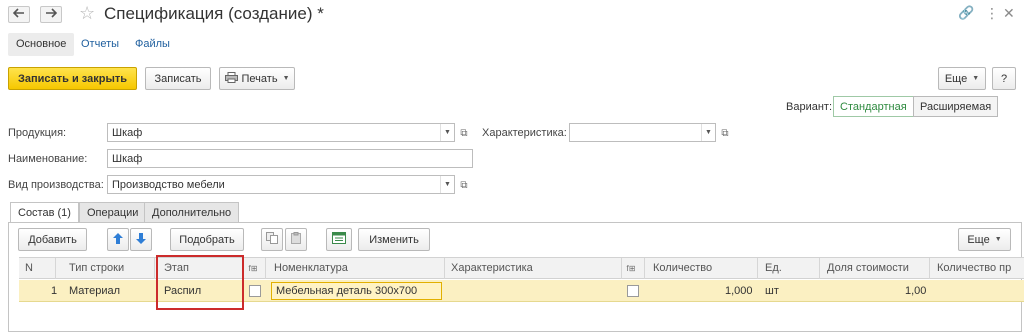 The width and height of the screenshot is (1024, 332). I want to click on pick-label: Подобрать, so click(207, 239).